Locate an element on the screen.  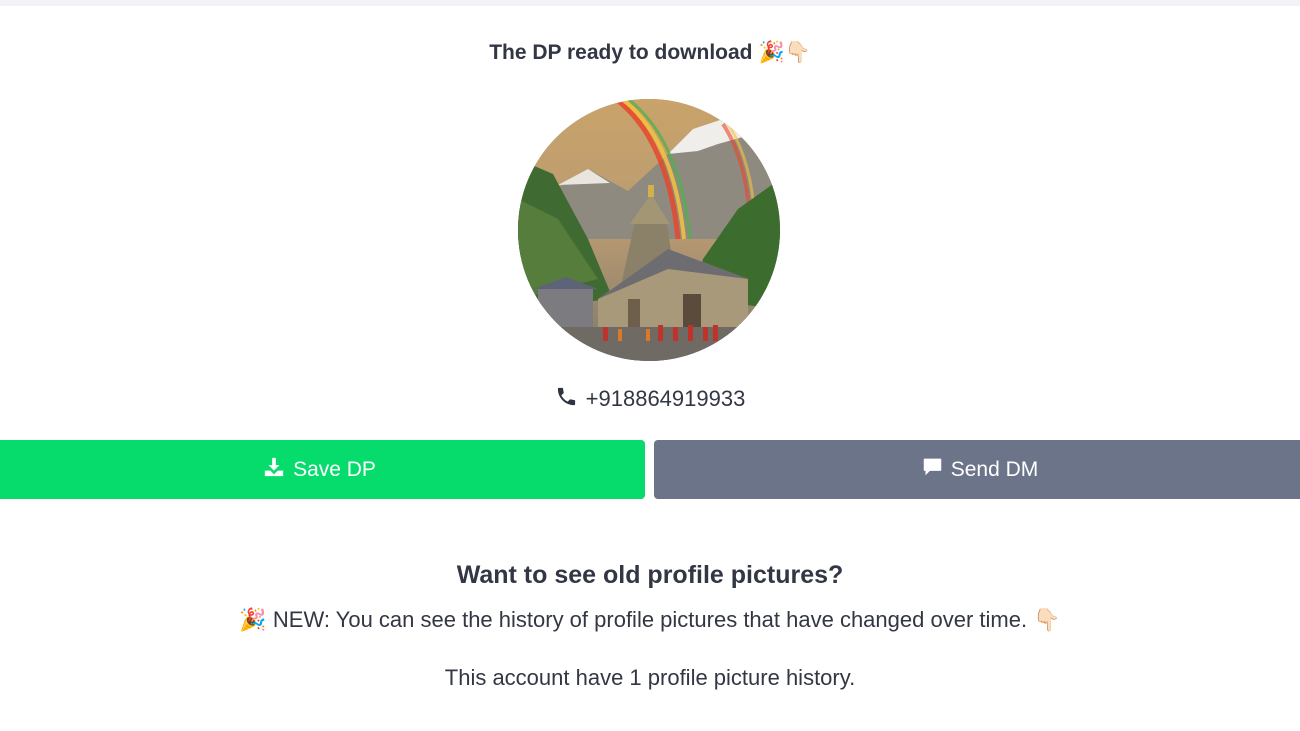
page-title: The DP ready to download 🎉👇🏻 is located at coordinates (650, 52).